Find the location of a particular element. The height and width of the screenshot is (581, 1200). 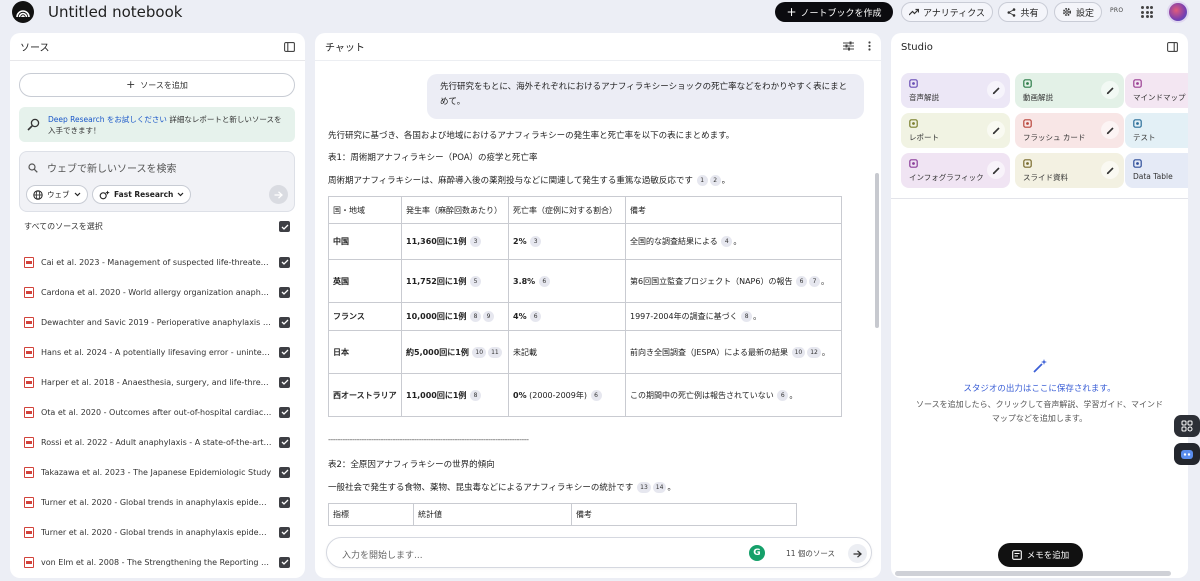

pencil-icon is located at coordinates (996, 90).